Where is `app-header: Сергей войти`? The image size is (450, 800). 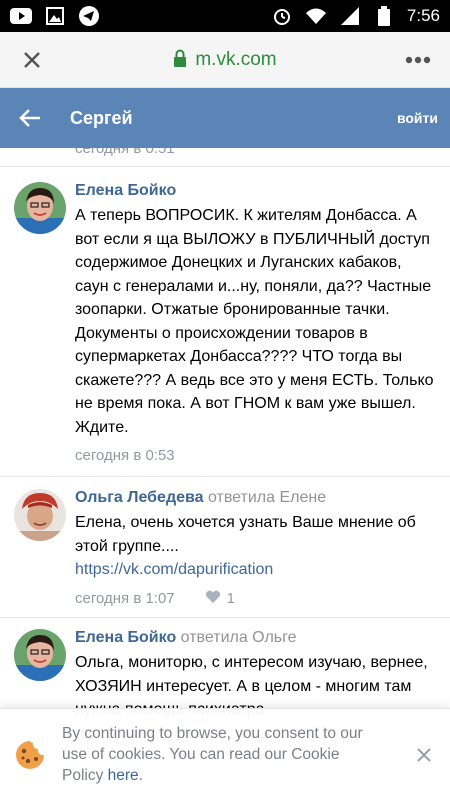 app-header: Сергей войти is located at coordinates (225, 118).